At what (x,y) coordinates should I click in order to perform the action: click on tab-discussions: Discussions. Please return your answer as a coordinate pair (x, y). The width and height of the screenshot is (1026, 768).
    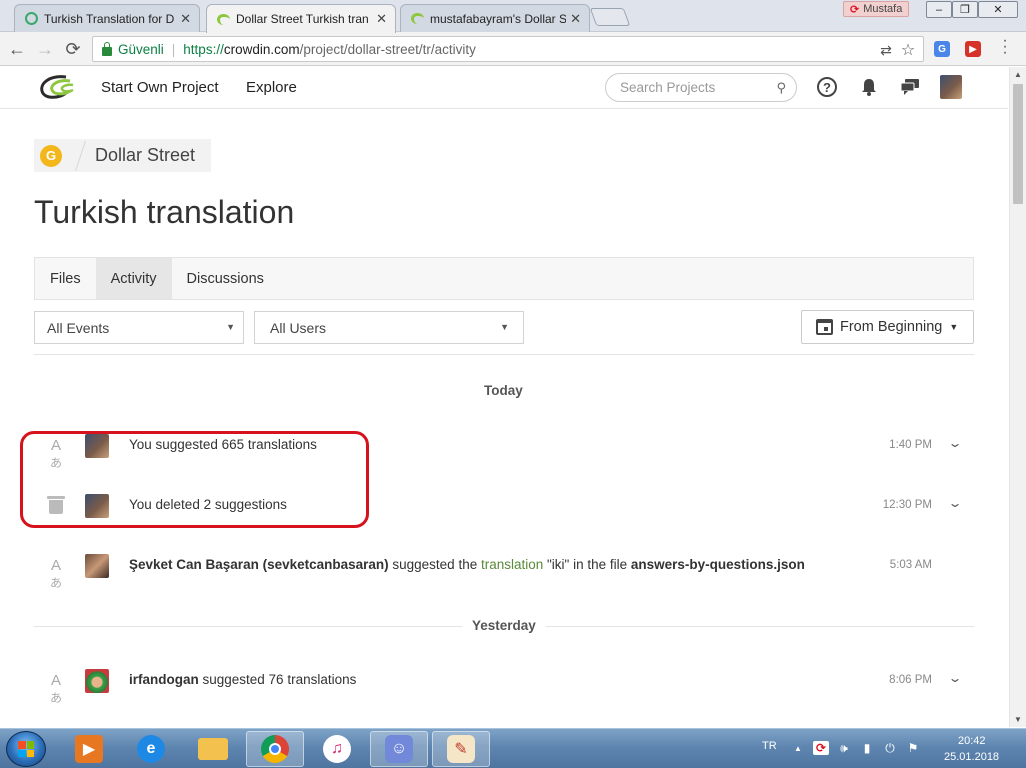
    Looking at the image, I should click on (225, 278).